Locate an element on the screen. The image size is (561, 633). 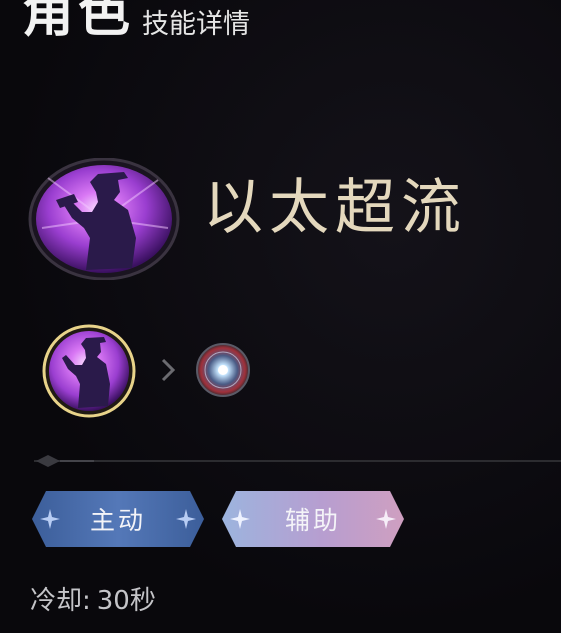
chevron-right-icon is located at coordinates (168, 370).